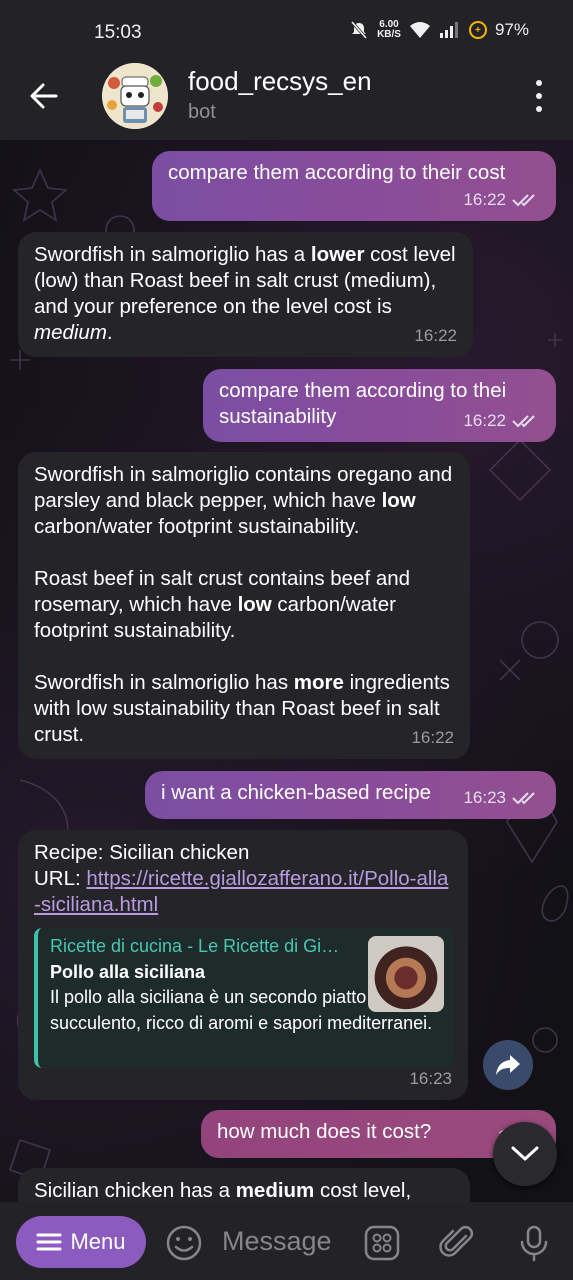 The height and width of the screenshot is (1280, 573). Describe the element at coordinates (118, 32) in the screenshot. I see `status-time: 15:03` at that location.